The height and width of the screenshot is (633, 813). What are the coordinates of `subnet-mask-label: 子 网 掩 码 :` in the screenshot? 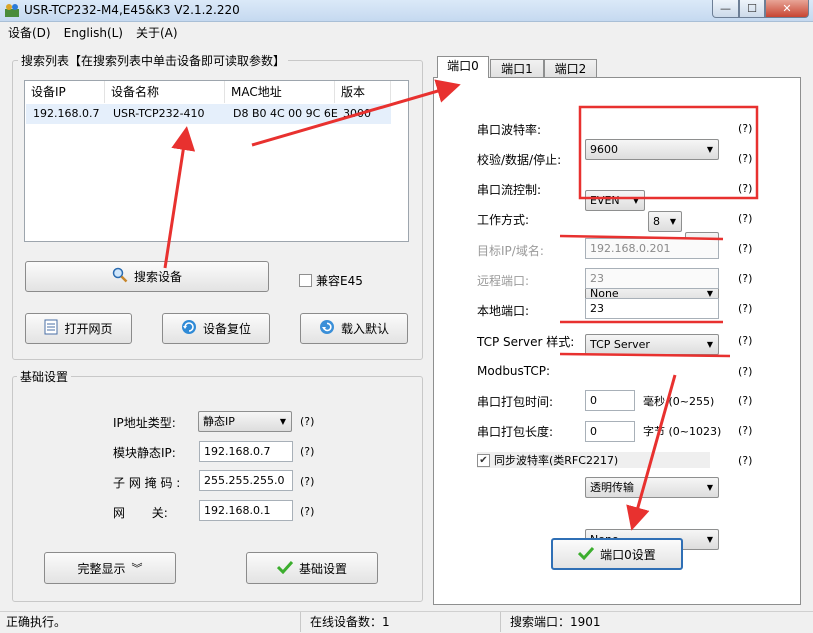 It's located at (147, 483).